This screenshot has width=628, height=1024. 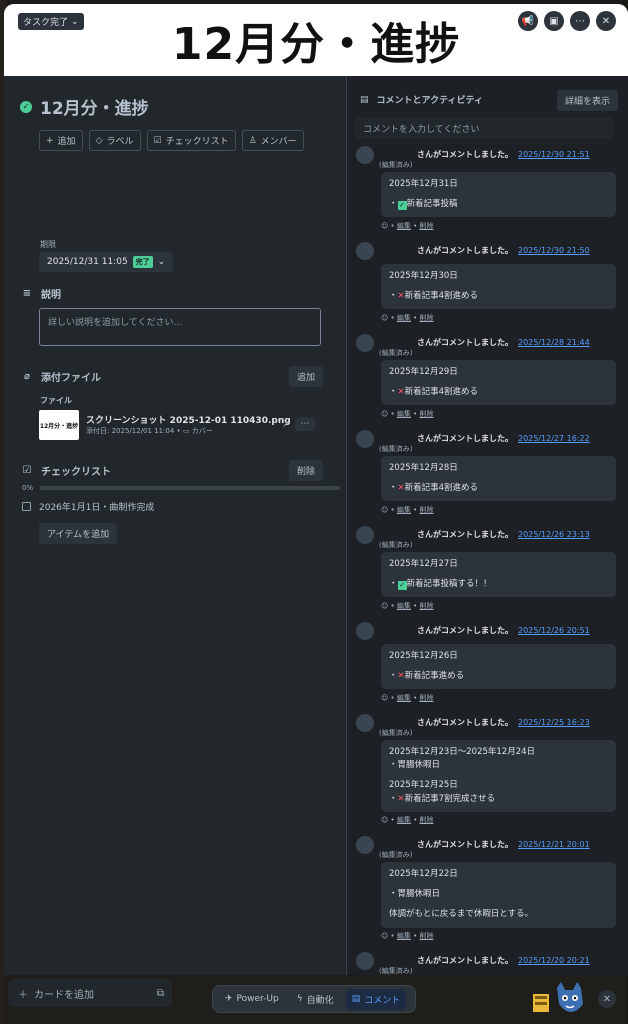 What do you see at coordinates (61, 140) in the screenshot?
I see `action-chip: + 追加` at bounding box center [61, 140].